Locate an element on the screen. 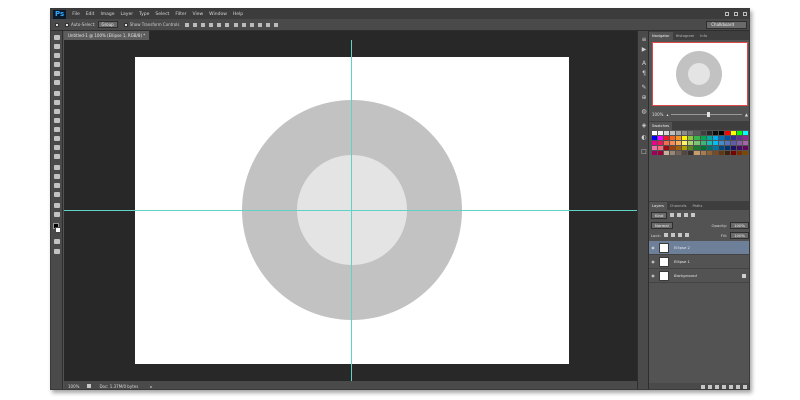 This screenshot has height=400, width=800. move-tool-icon is located at coordinates (57, 37).